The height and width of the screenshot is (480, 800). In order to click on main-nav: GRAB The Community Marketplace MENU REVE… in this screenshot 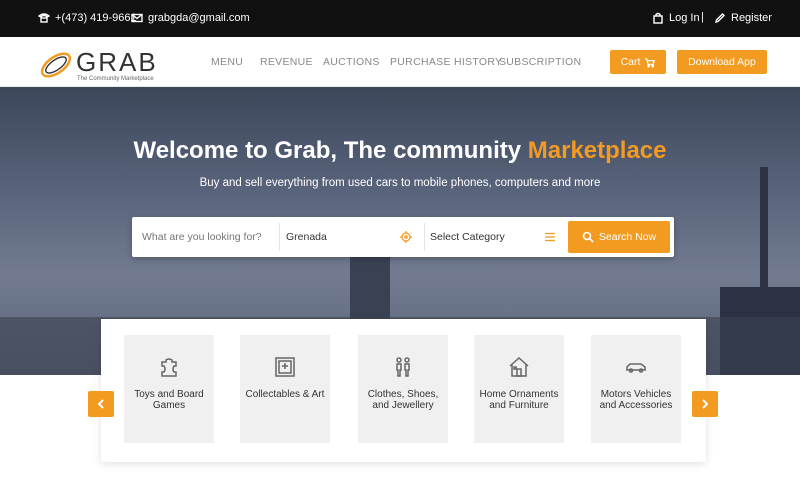, I will do `click(400, 62)`.